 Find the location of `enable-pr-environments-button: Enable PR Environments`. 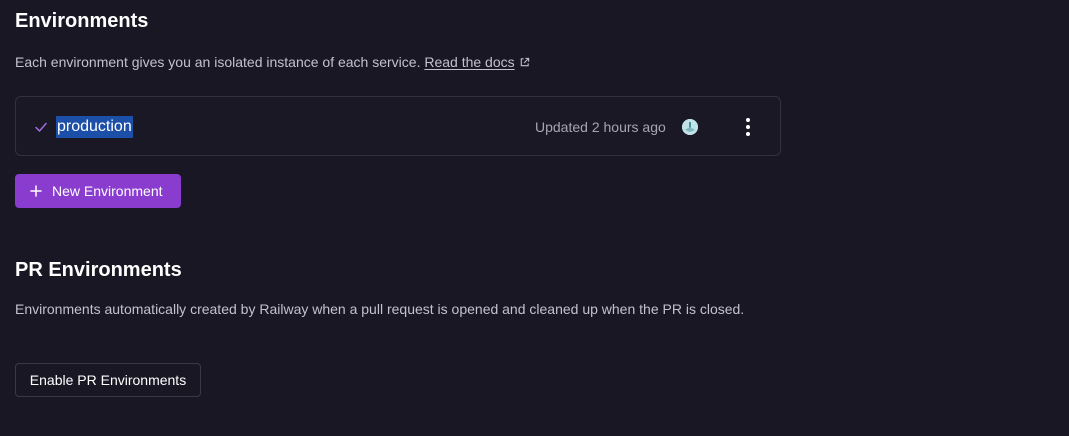

enable-pr-environments-button: Enable PR Environments is located at coordinates (108, 380).